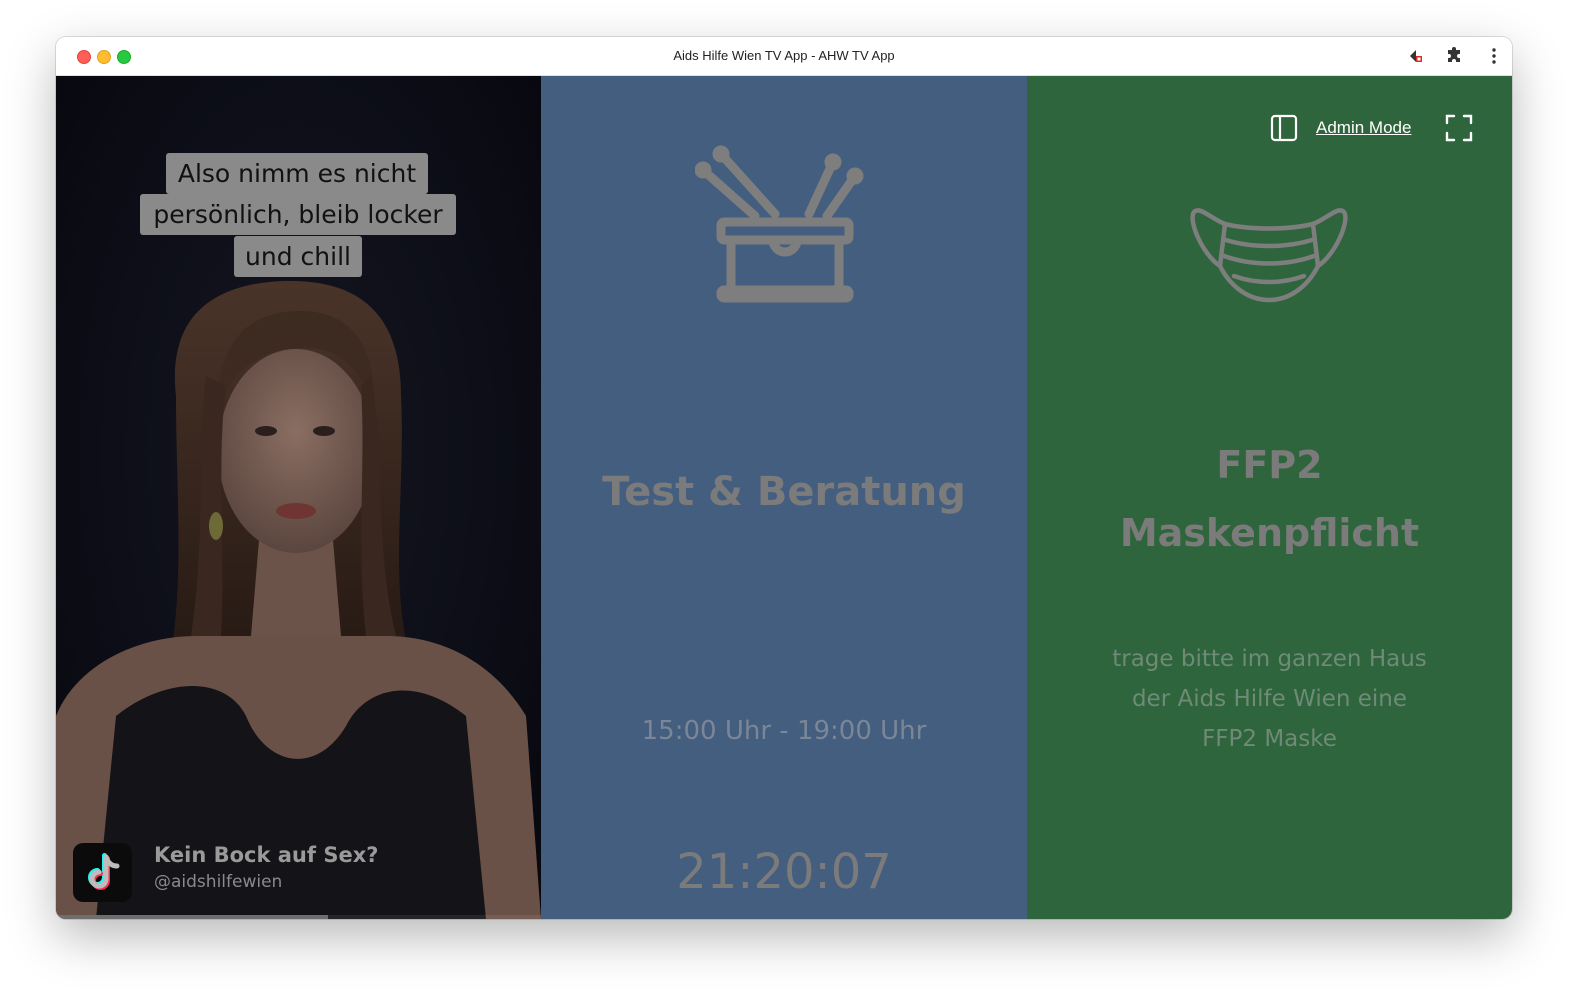 This screenshot has width=1574, height=997. Describe the element at coordinates (266, 855) in the screenshot. I see `video-title: Kein Bock auf Sex?` at that location.